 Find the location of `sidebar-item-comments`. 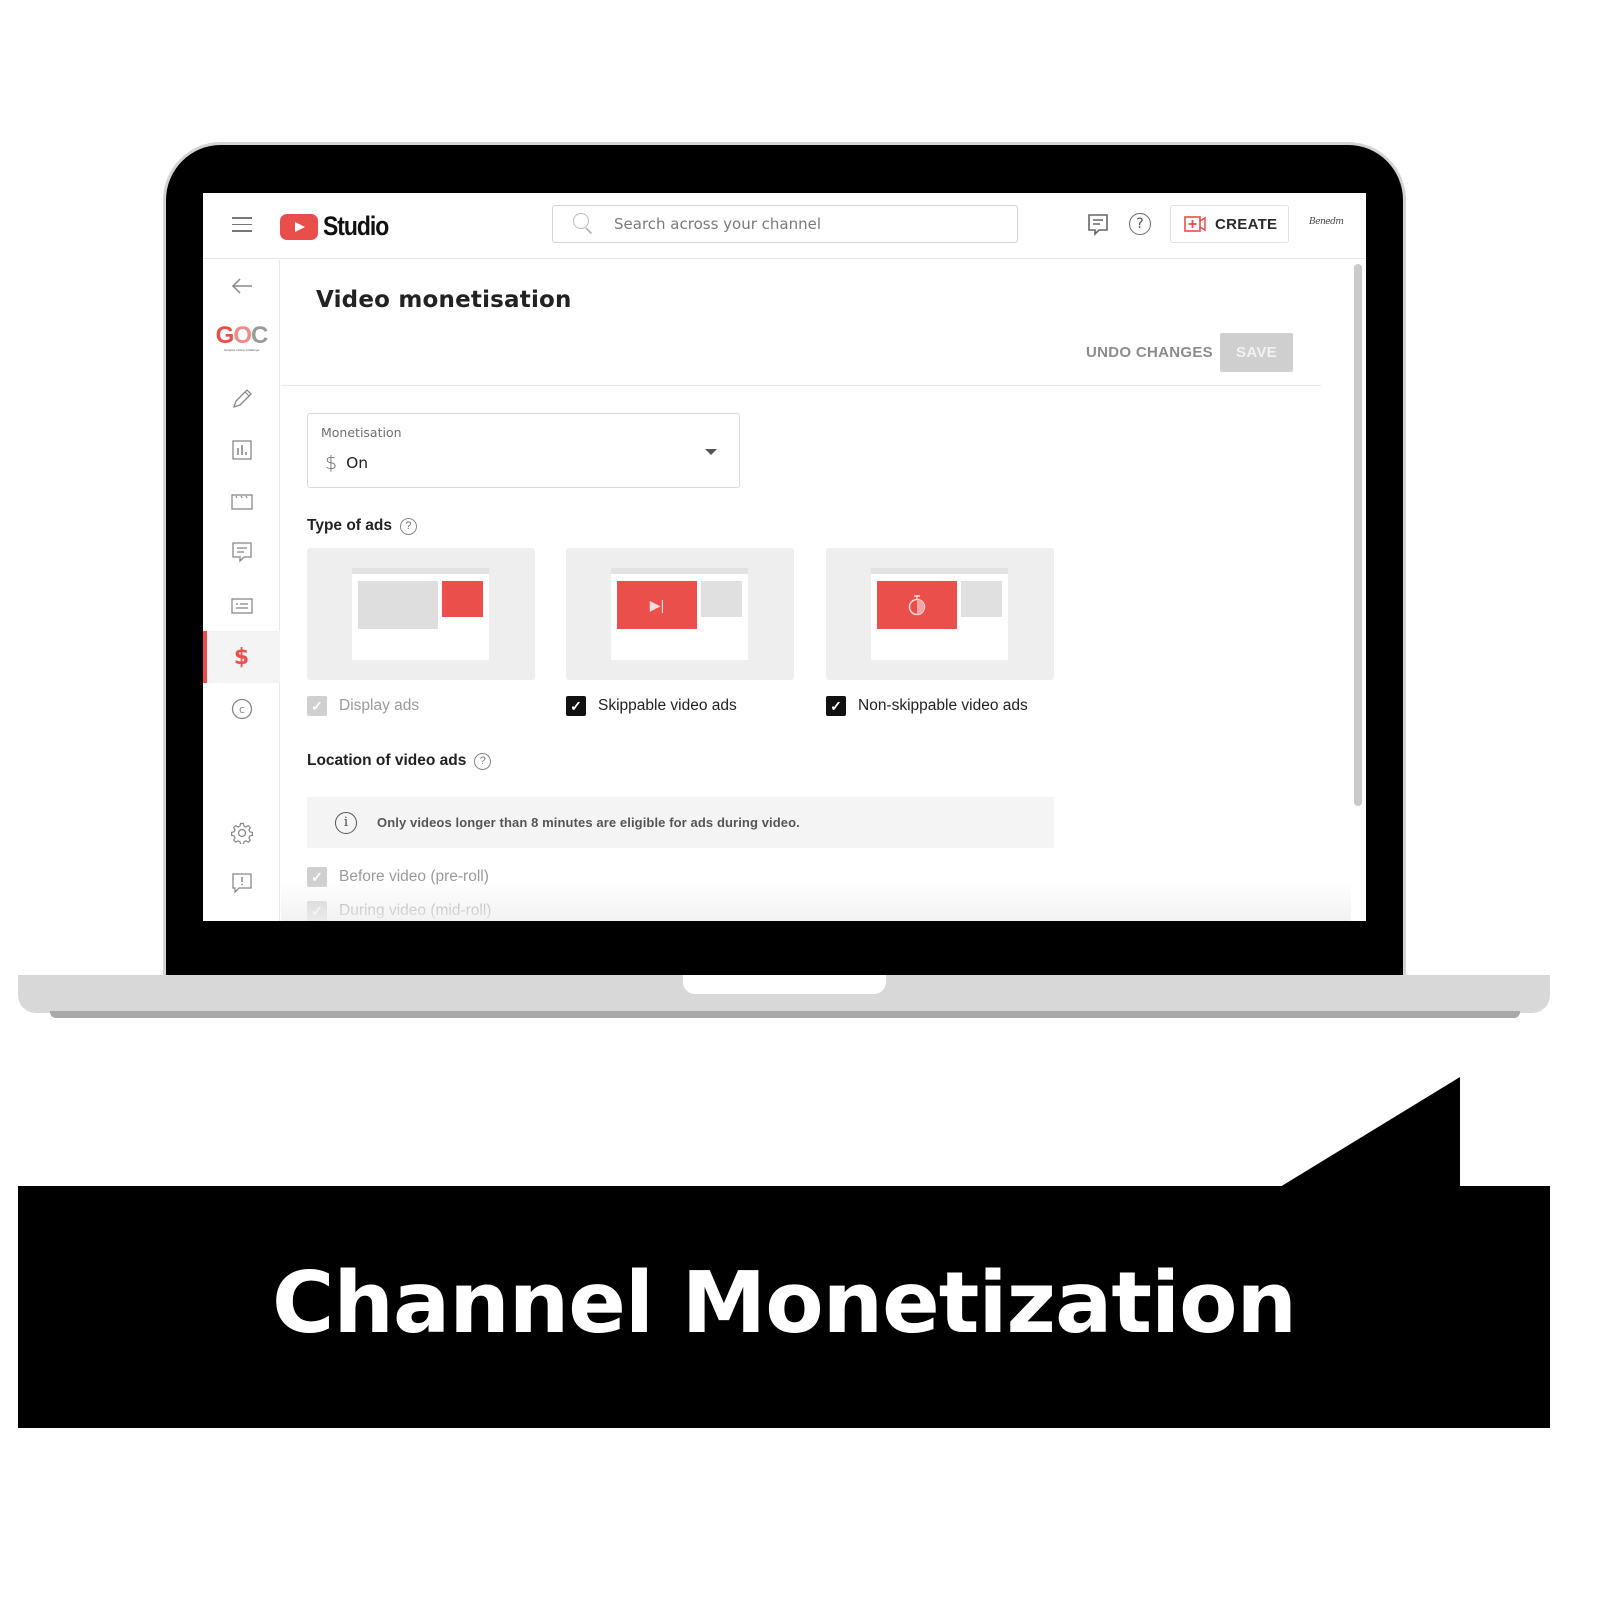

sidebar-item-comments is located at coordinates (241, 553).